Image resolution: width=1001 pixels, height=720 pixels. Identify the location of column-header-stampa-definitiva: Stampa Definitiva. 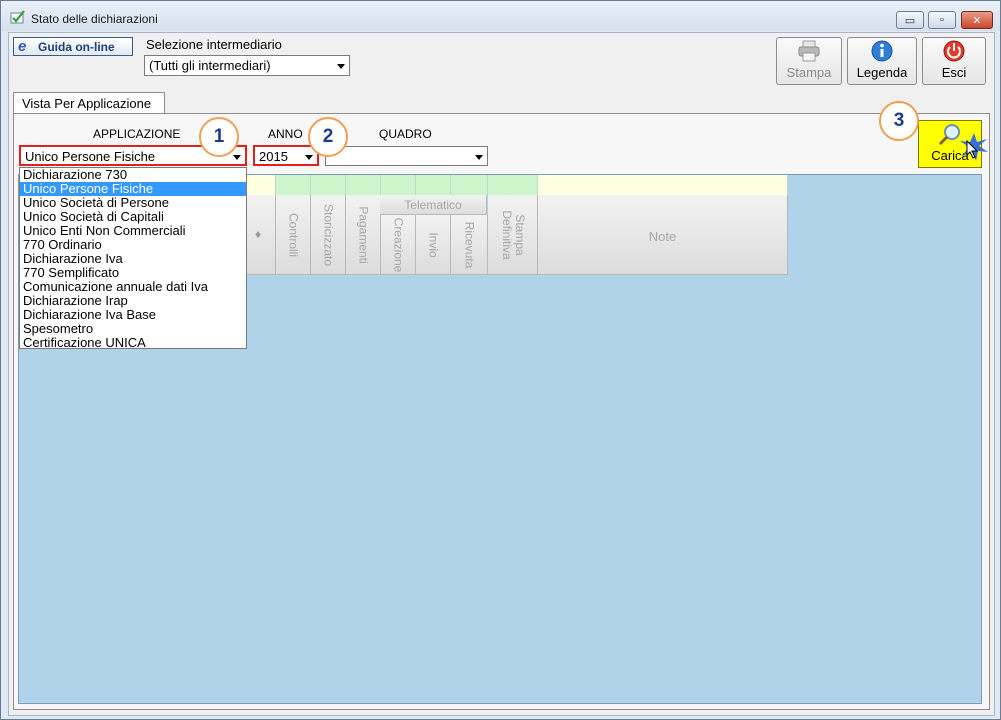
(513, 235).